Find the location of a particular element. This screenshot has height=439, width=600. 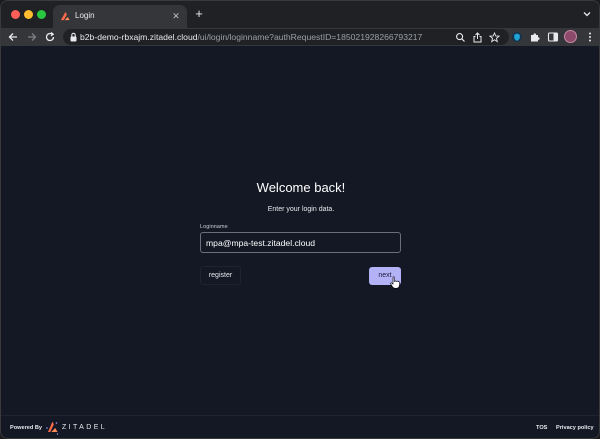

back-arrow-icon is located at coordinates (13, 37).